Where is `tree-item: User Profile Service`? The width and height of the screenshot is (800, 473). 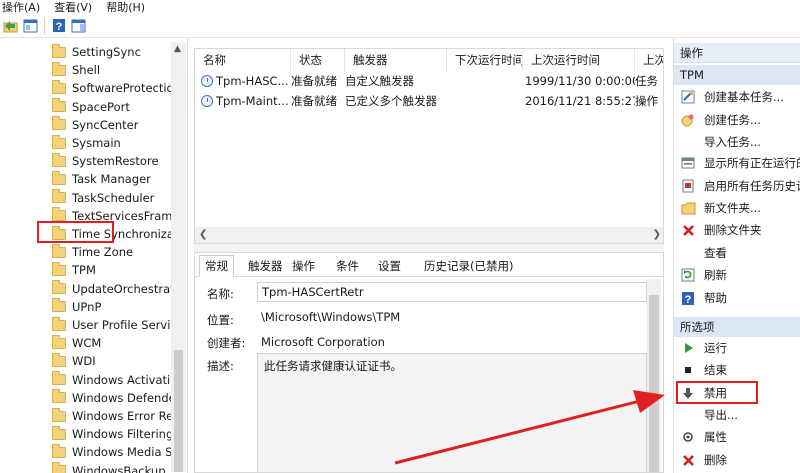 tree-item: User Profile Service is located at coordinates (112, 325).